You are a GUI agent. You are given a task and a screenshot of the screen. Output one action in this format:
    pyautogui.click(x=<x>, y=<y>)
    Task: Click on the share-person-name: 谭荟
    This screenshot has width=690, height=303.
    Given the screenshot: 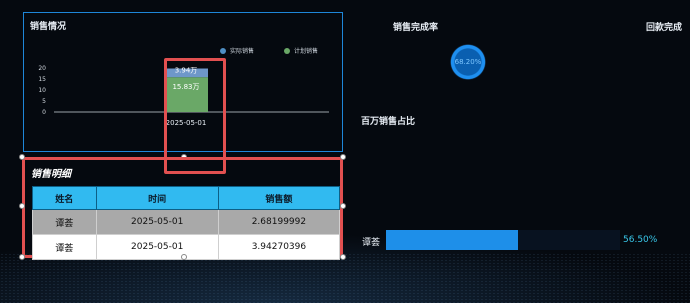 What is the action you would take?
    pyautogui.click(x=371, y=243)
    